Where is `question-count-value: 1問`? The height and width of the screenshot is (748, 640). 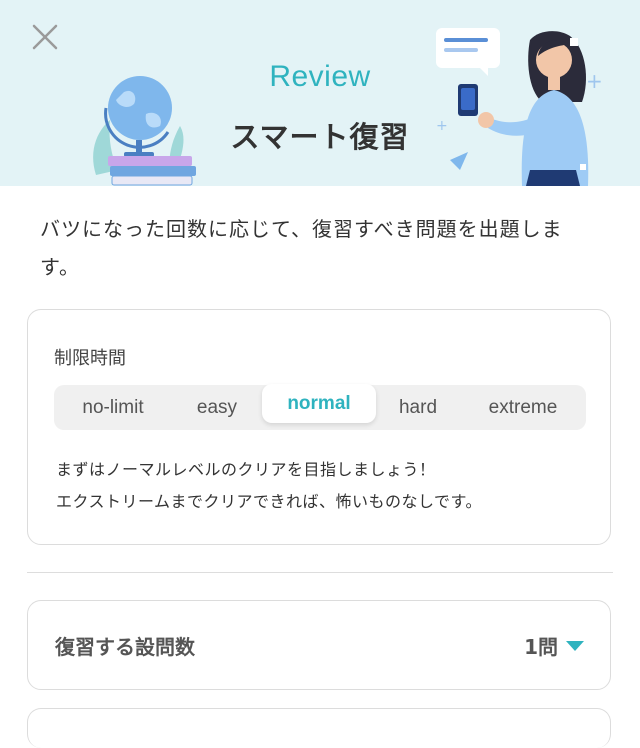
question-count-value: 1問 is located at coordinates (541, 647).